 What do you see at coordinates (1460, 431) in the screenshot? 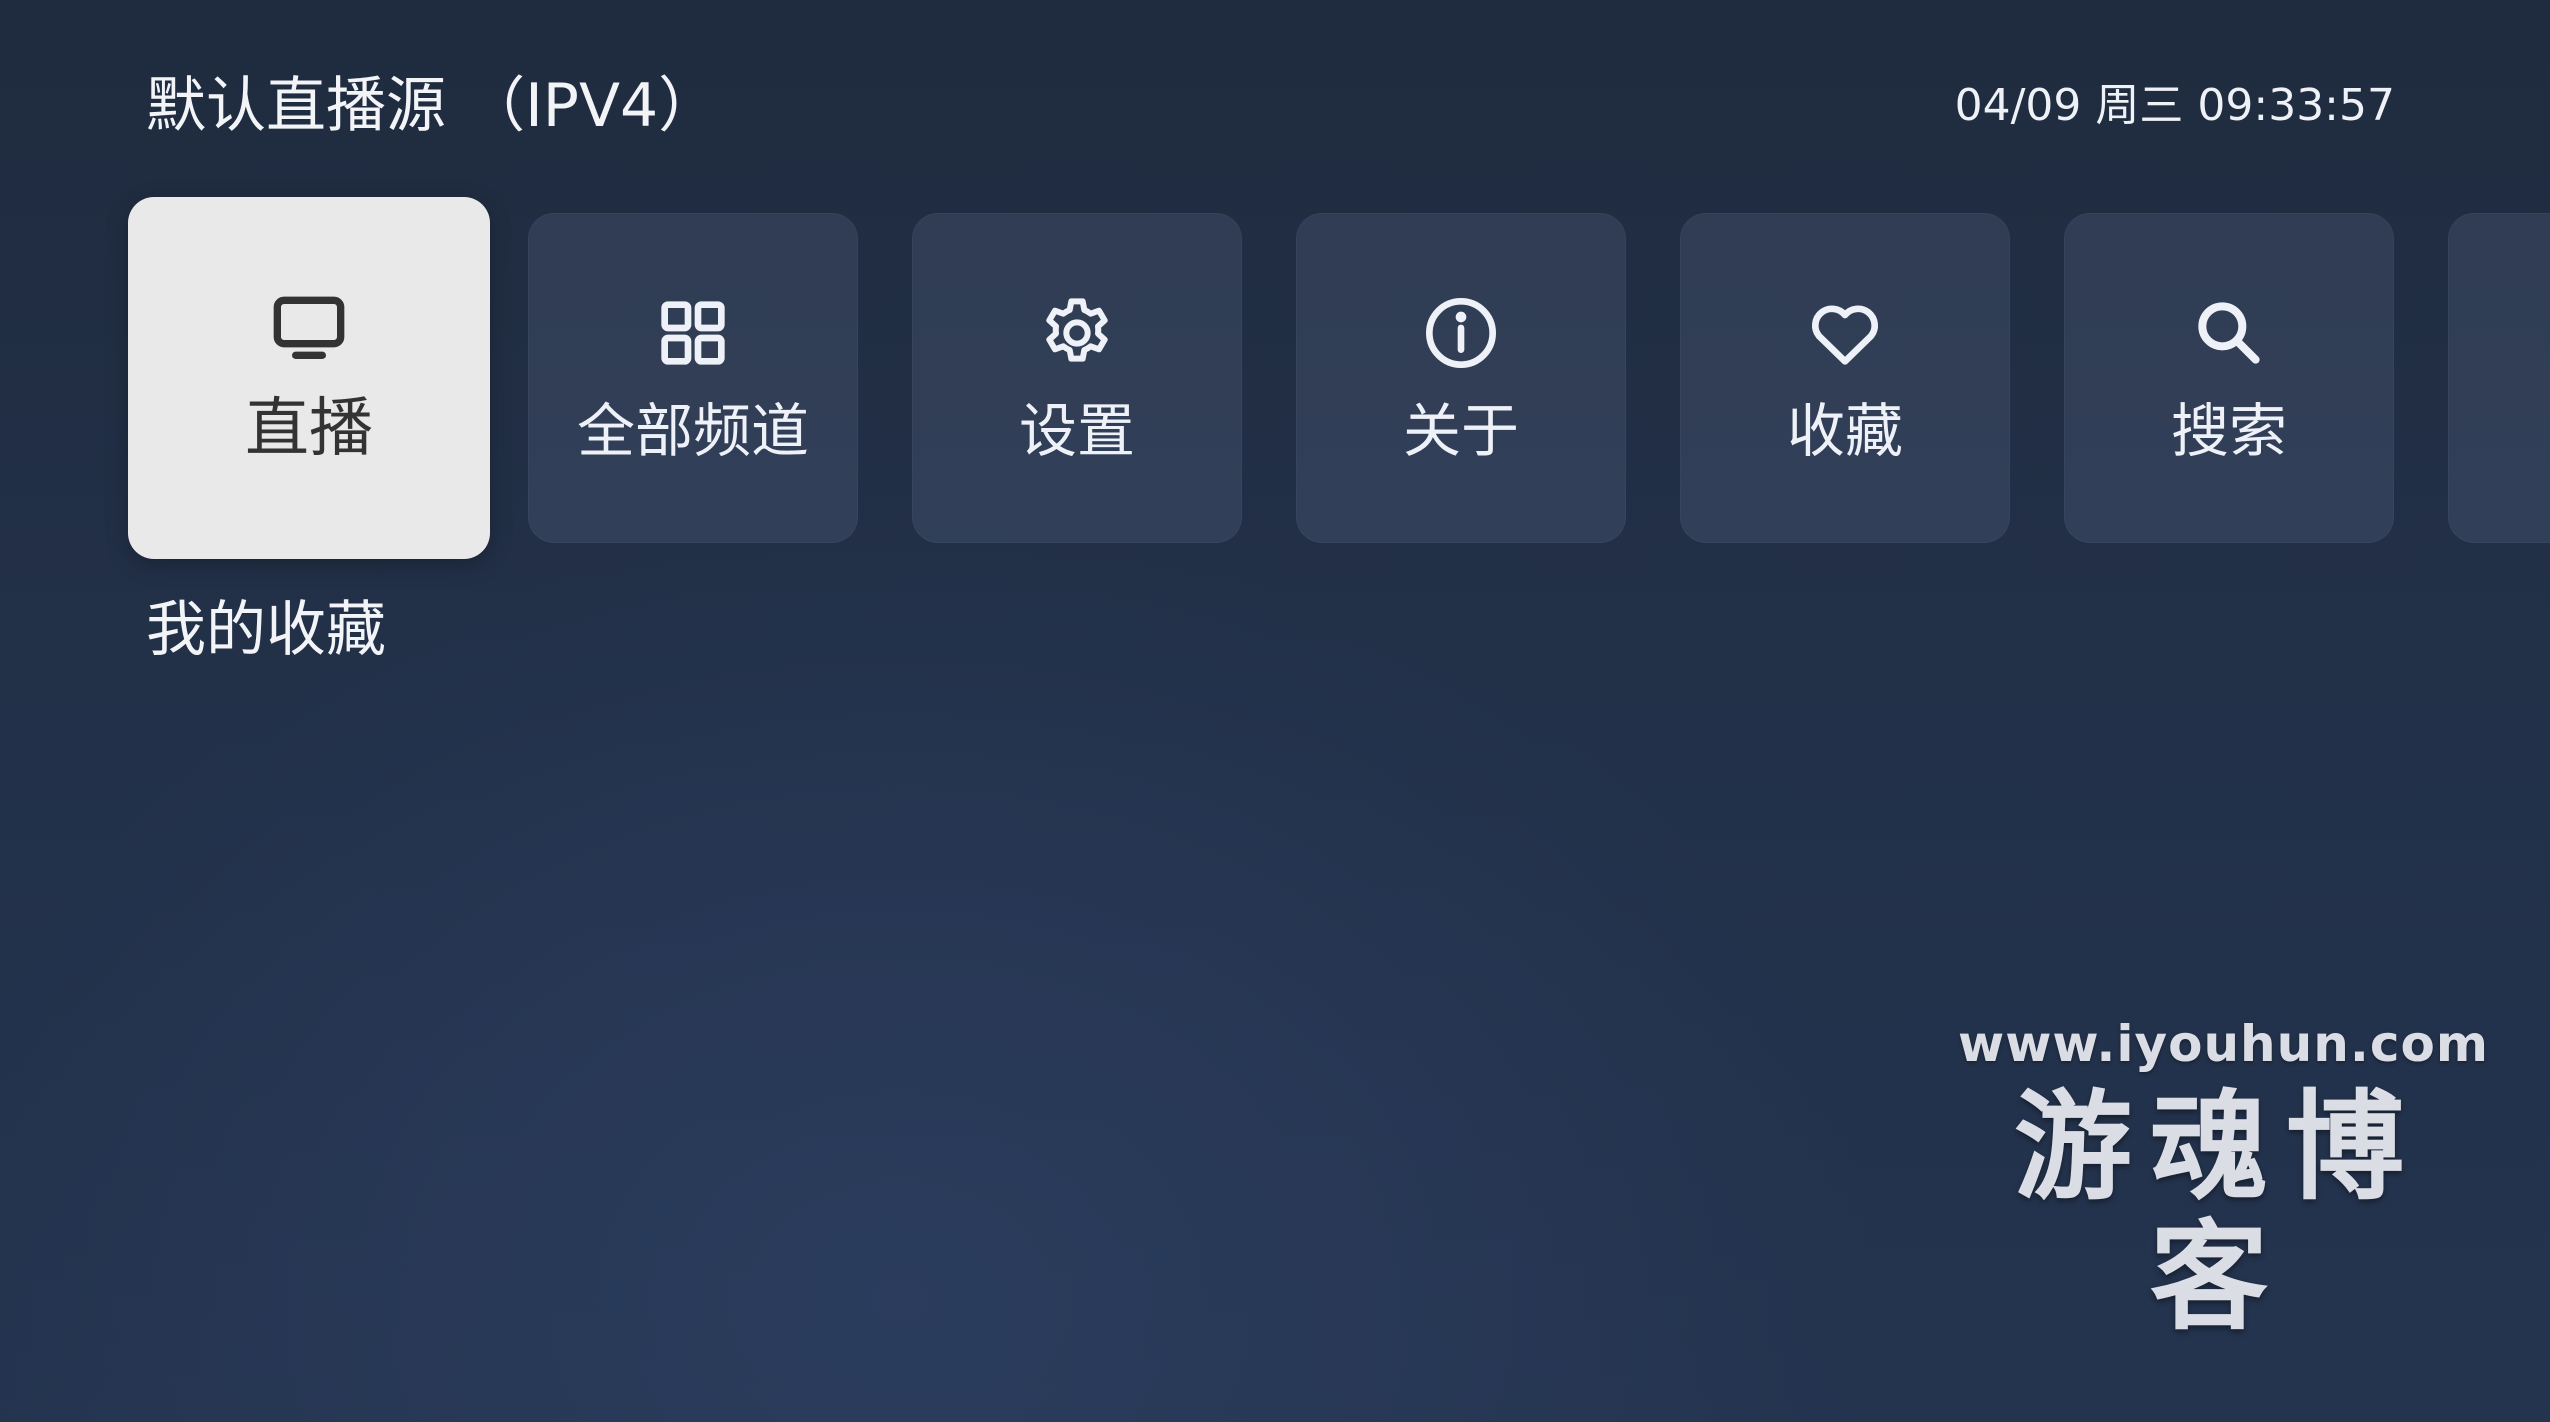
I see `menu-item-label: 关于` at bounding box center [1460, 431].